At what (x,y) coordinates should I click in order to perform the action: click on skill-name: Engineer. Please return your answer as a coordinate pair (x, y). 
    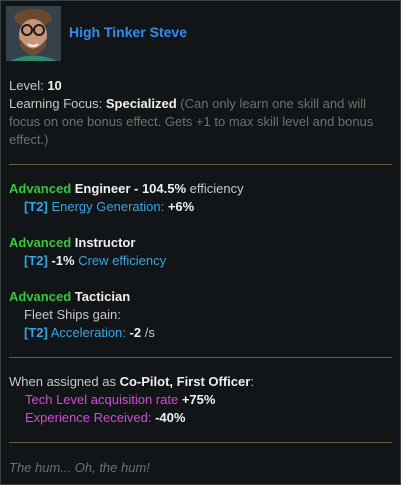
    Looking at the image, I should click on (102, 188).